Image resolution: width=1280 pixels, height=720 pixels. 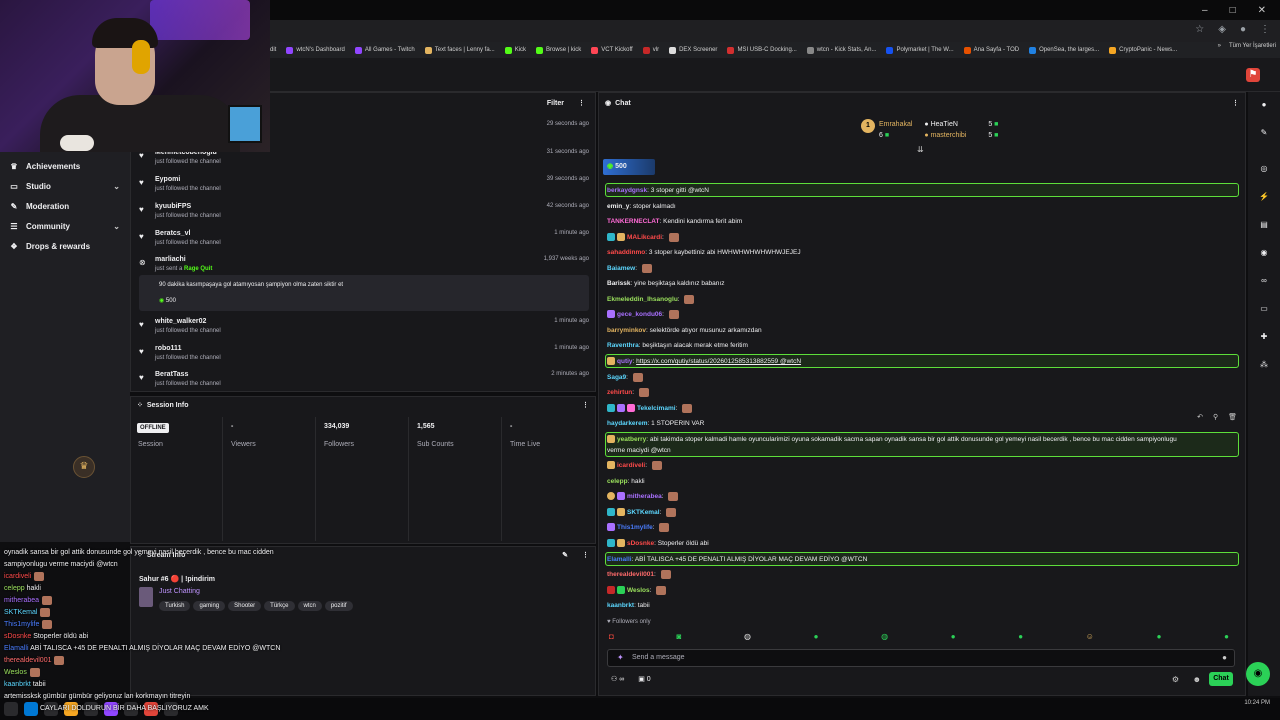 What do you see at coordinates (620, 657) in the screenshot?
I see `emote-picker-icon: ✦` at bounding box center [620, 657].